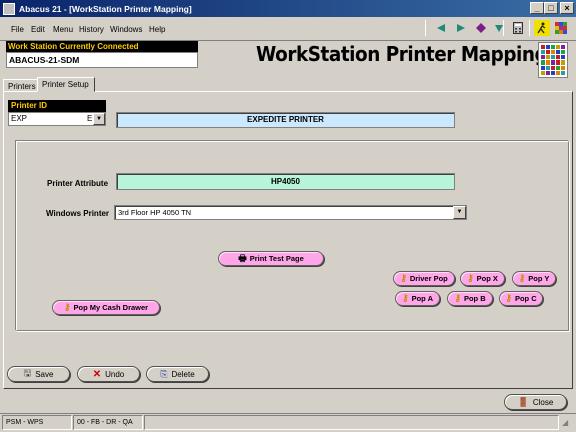 This screenshot has width=576, height=432. Describe the element at coordinates (481, 28) in the screenshot. I see `purple-gem-icon` at that location.